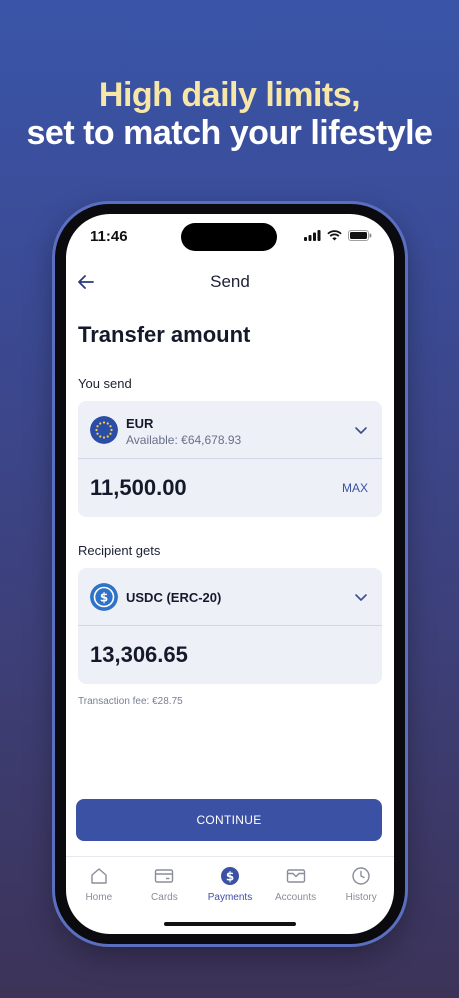 Image resolution: width=459 pixels, height=998 pixels. Describe the element at coordinates (130, 701) in the screenshot. I see `transaction-fee: Transaction fee: €28.75` at that location.